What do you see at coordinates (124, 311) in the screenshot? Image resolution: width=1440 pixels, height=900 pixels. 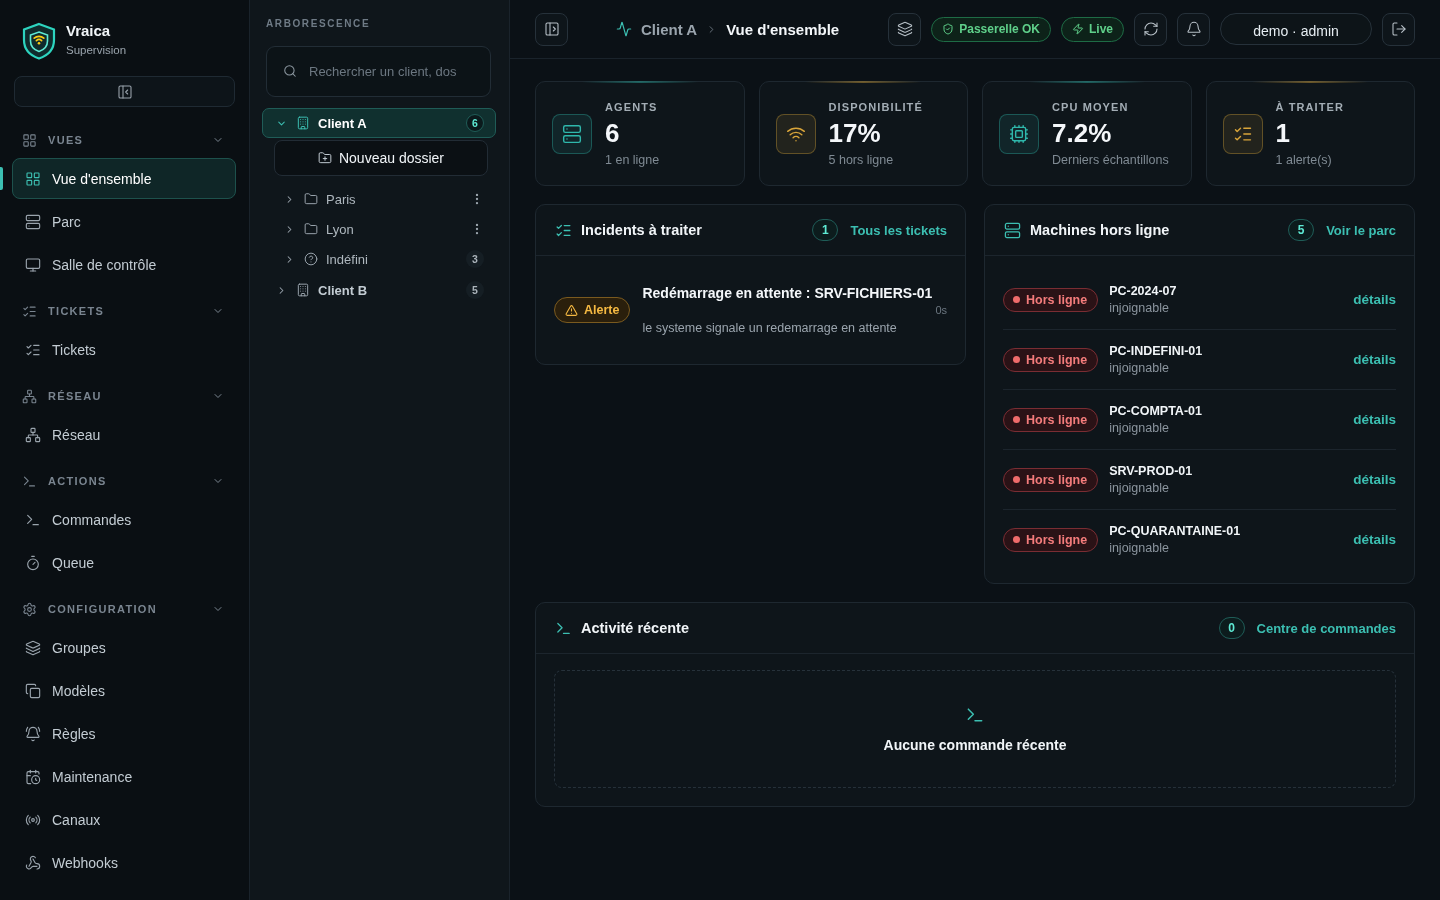 I see `section-toggle: TICKETS` at bounding box center [124, 311].